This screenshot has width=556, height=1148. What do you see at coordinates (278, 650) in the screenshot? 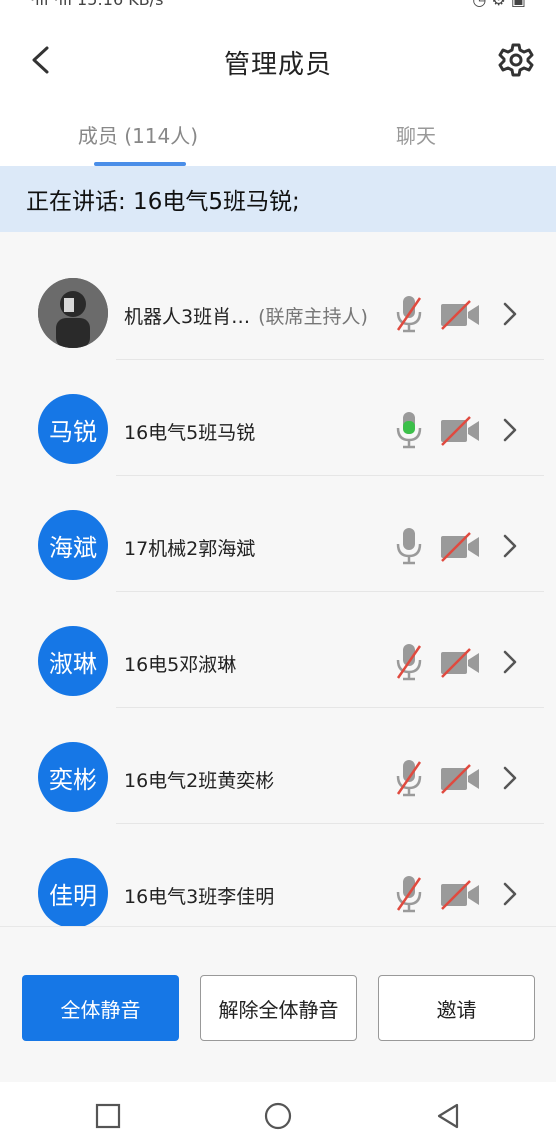
I see `member-row: 淑琳 16电5邓淑琳` at bounding box center [278, 650].